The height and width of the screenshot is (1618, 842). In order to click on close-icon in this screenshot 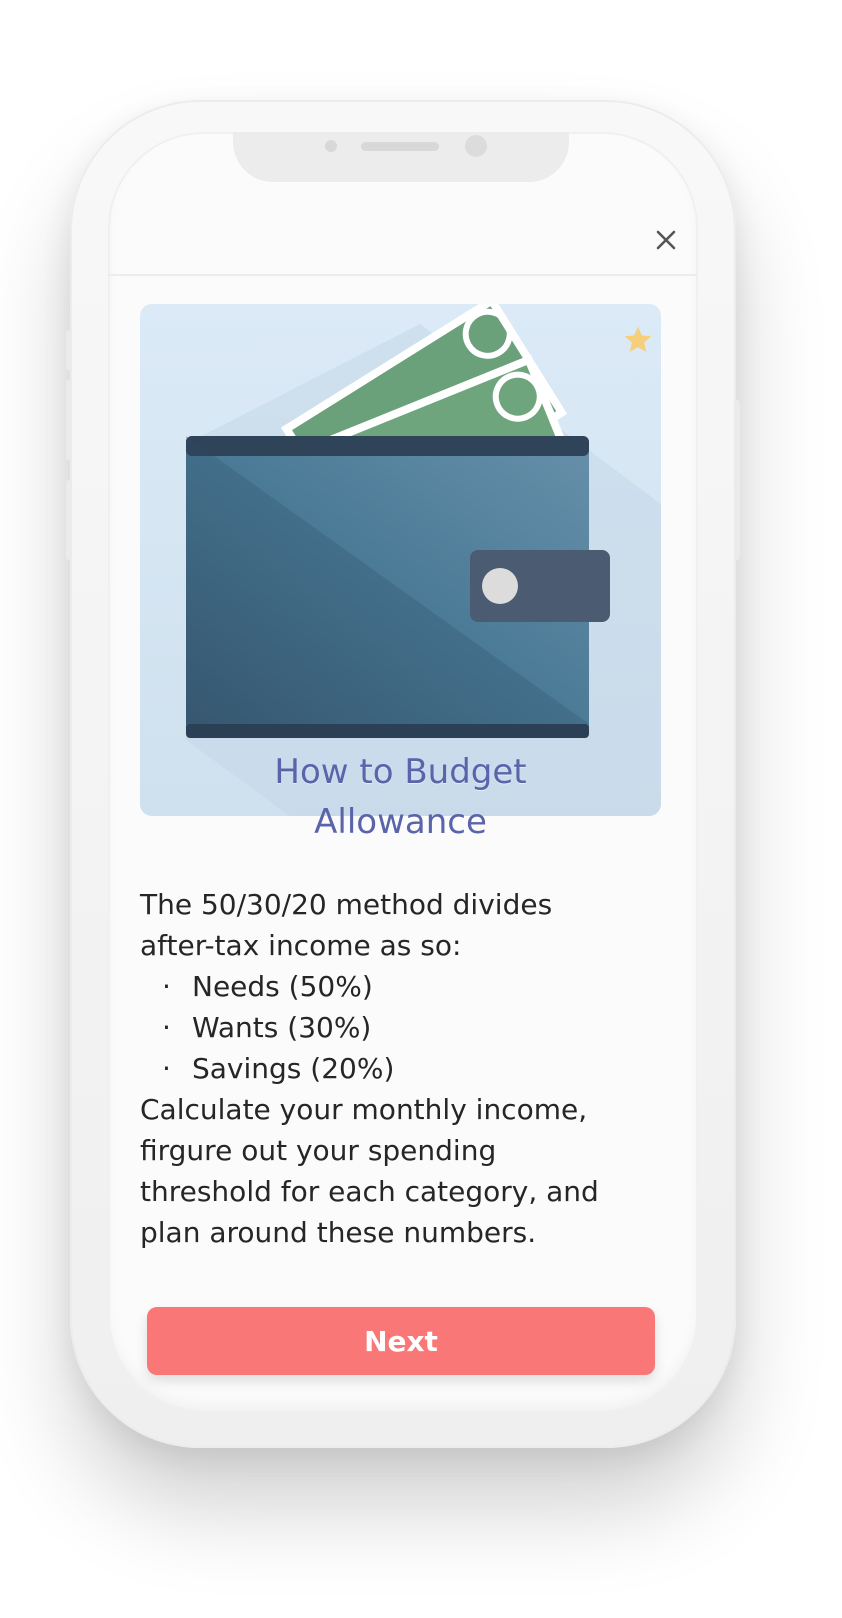, I will do `click(666, 240)`.